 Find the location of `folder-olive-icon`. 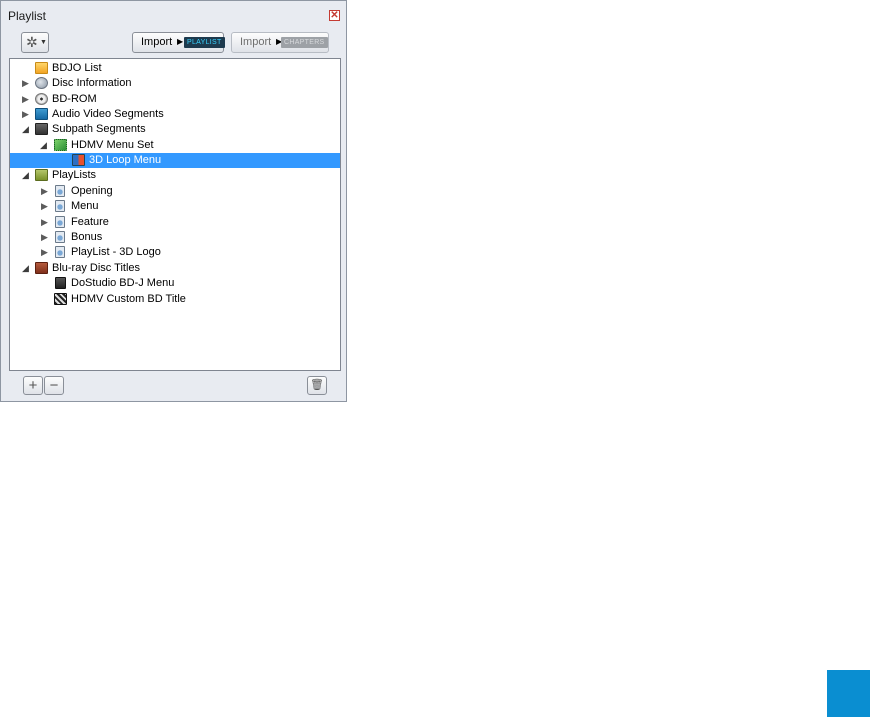

folder-olive-icon is located at coordinates (41, 175).